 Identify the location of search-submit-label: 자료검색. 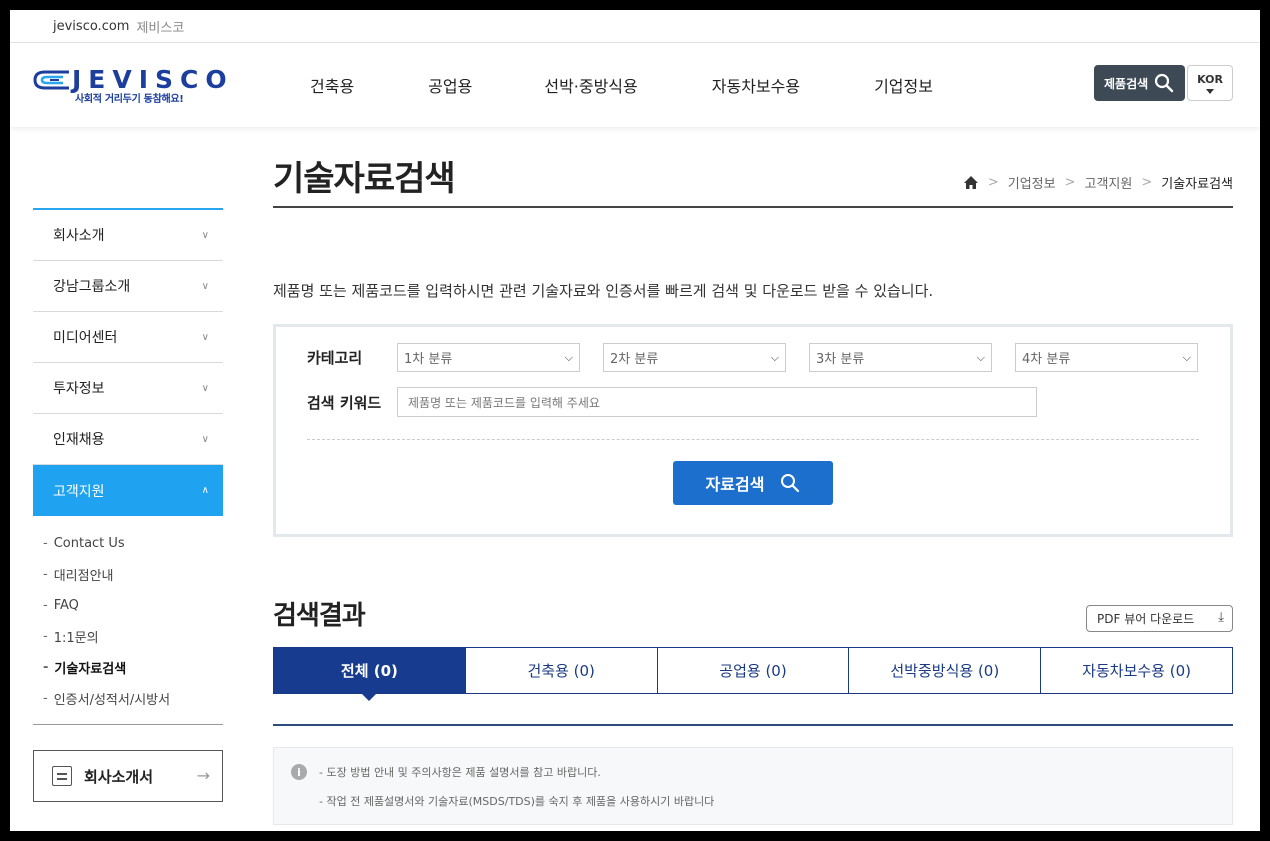
(735, 484).